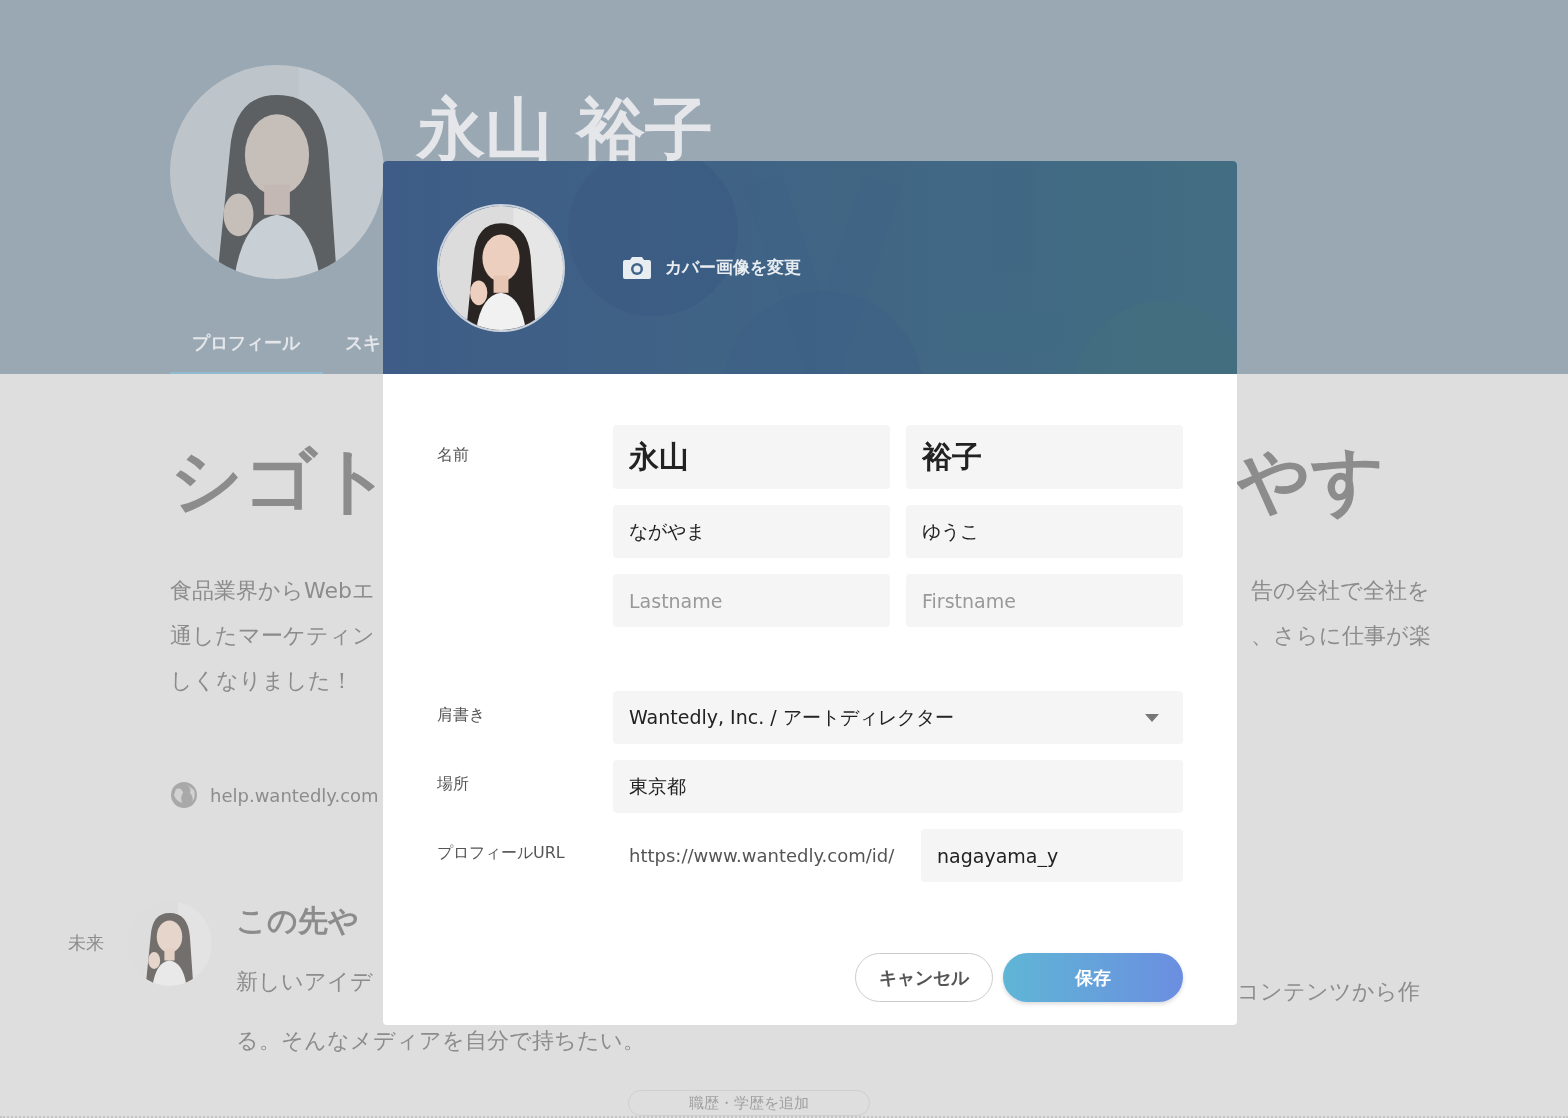 Image resolution: width=1568 pixels, height=1118 pixels. I want to click on input-field: Firstname, so click(1044, 600).